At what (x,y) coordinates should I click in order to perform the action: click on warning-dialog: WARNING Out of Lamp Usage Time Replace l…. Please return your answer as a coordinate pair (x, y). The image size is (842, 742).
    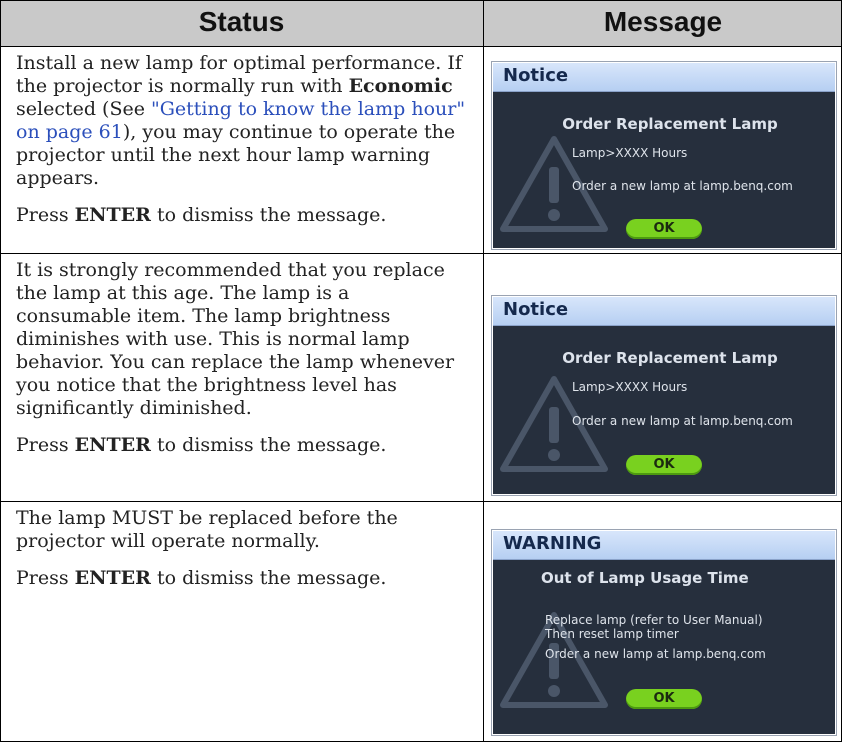
    Looking at the image, I should click on (664, 632).